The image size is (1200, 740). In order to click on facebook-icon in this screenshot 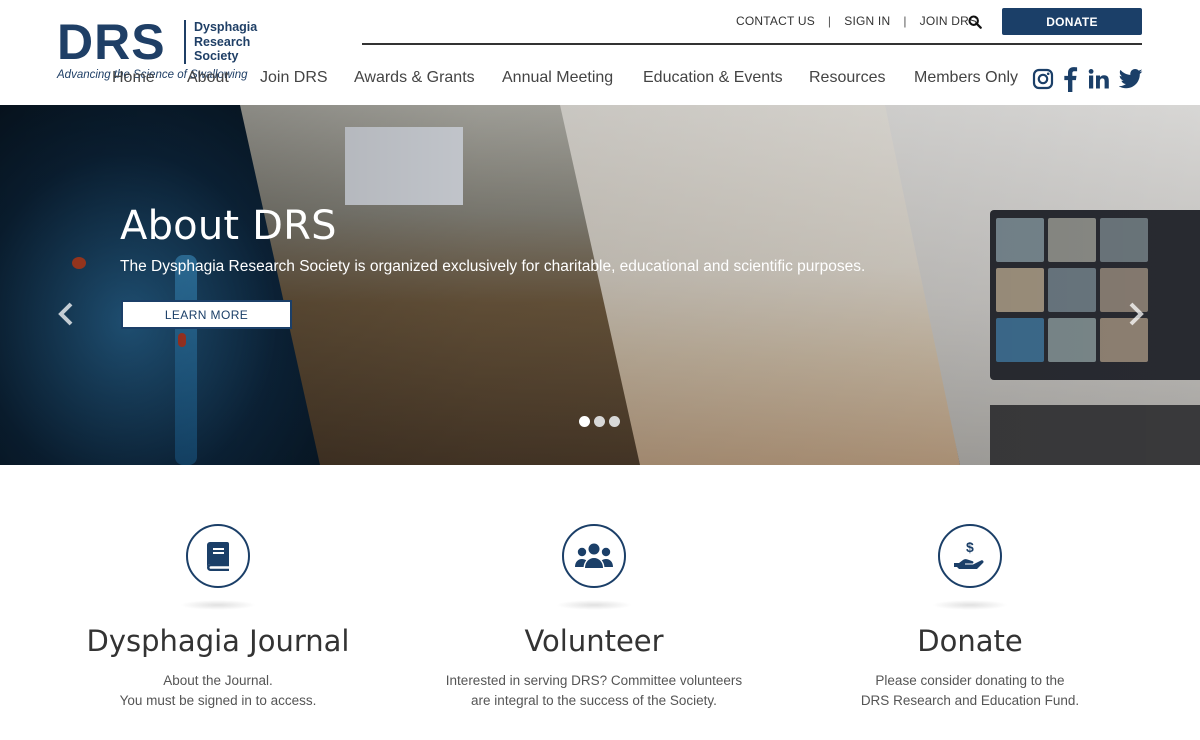, I will do `click(1070, 79)`.